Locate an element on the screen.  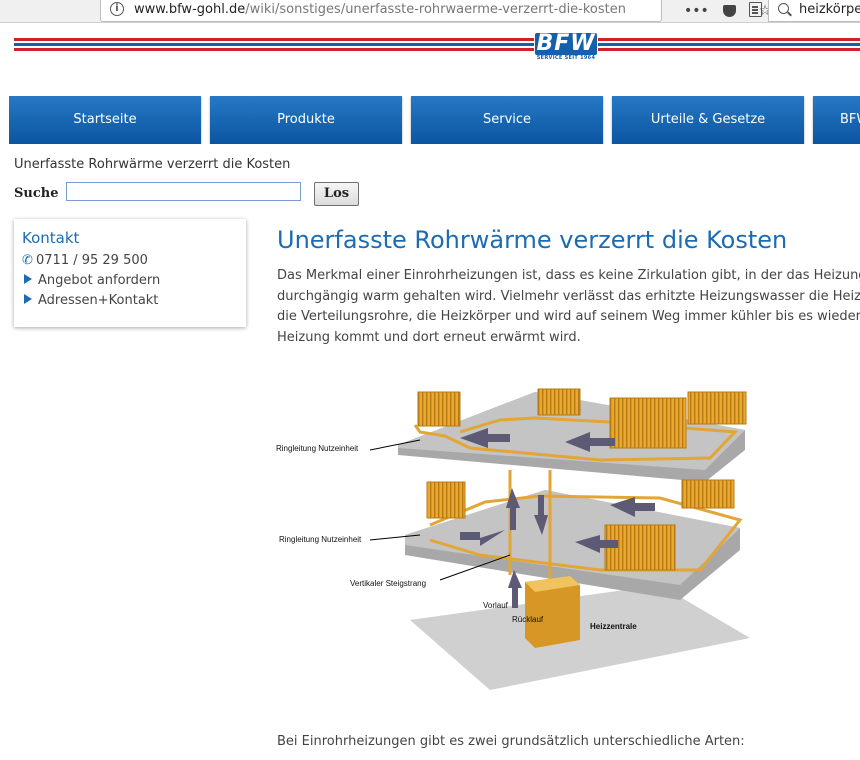
link-label: Angebot anfordern is located at coordinates (99, 280).